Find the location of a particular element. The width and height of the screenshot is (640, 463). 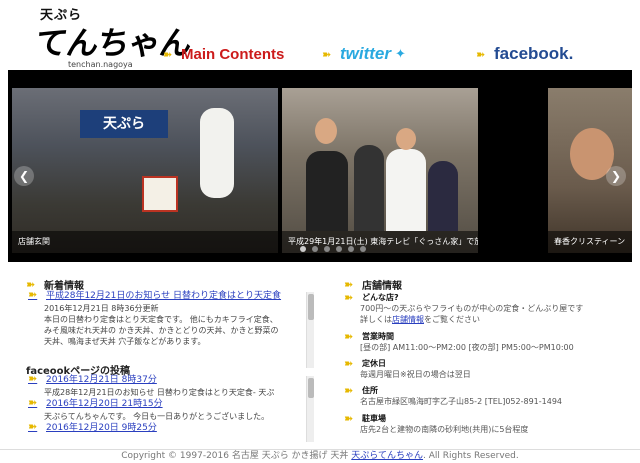

slider-dots is located at coordinates (333, 249).